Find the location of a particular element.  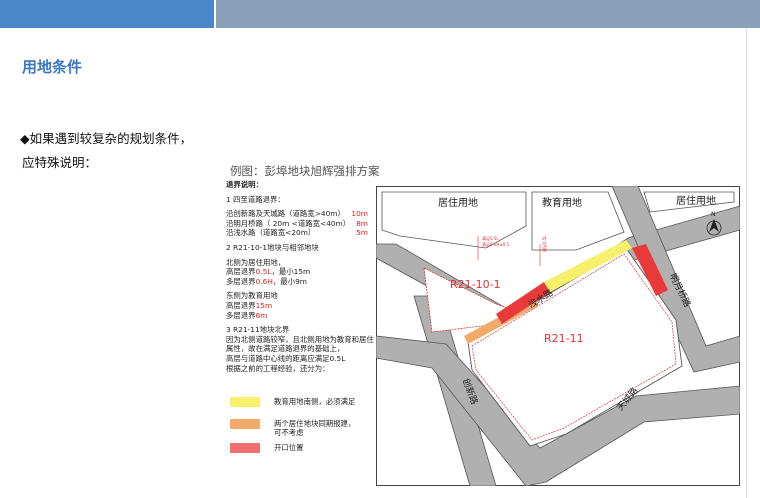

section-2-title: 2 R21-10-1地块与相邻地块 is located at coordinates (272, 247).